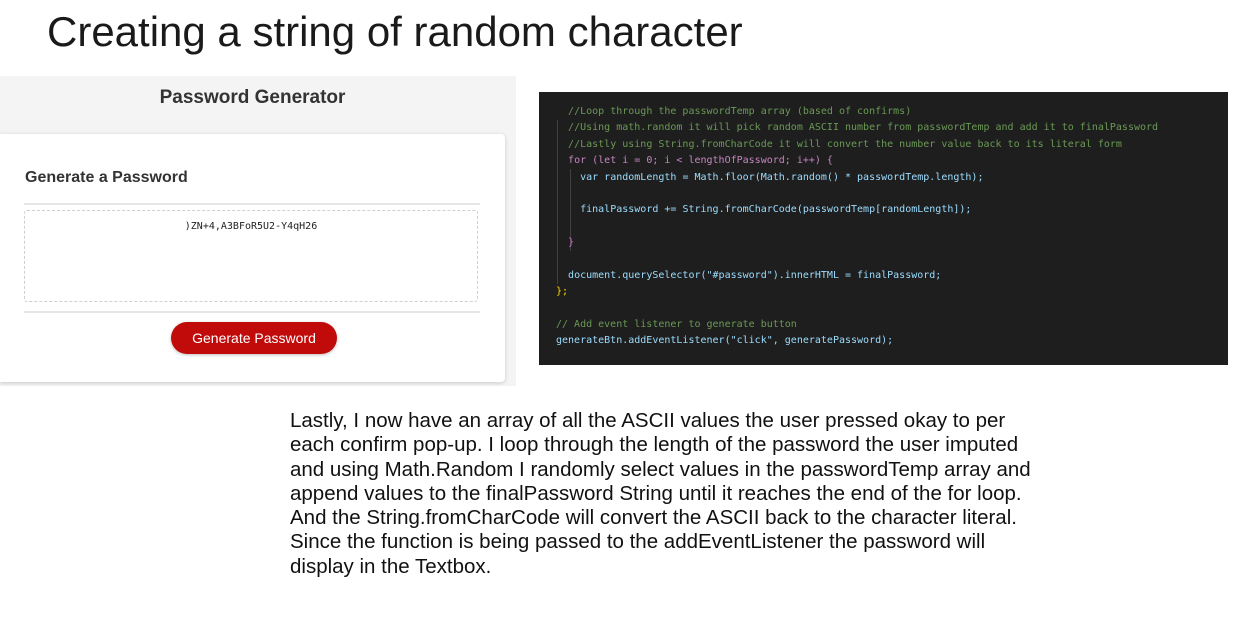 The image size is (1241, 638). I want to click on app-header-title: Password Generator, so click(252, 97).